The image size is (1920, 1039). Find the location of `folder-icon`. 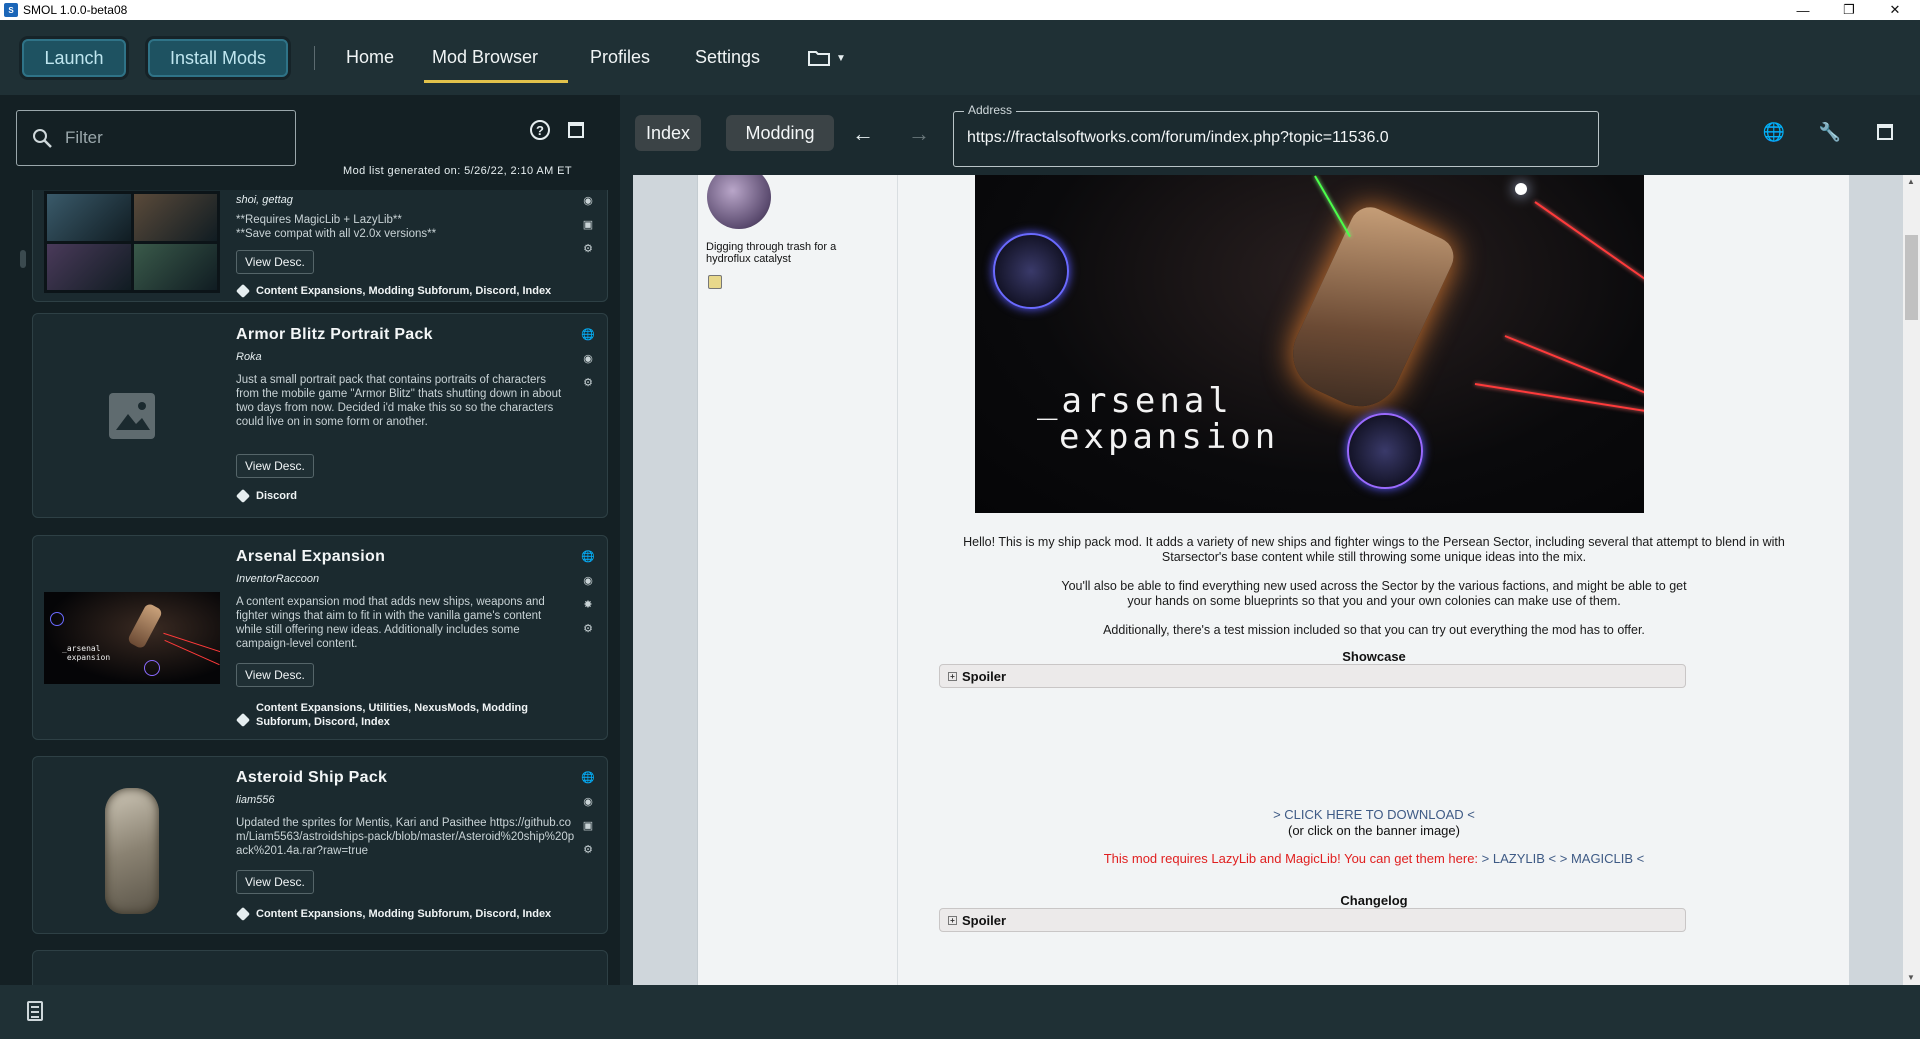

folder-icon is located at coordinates (819, 58).